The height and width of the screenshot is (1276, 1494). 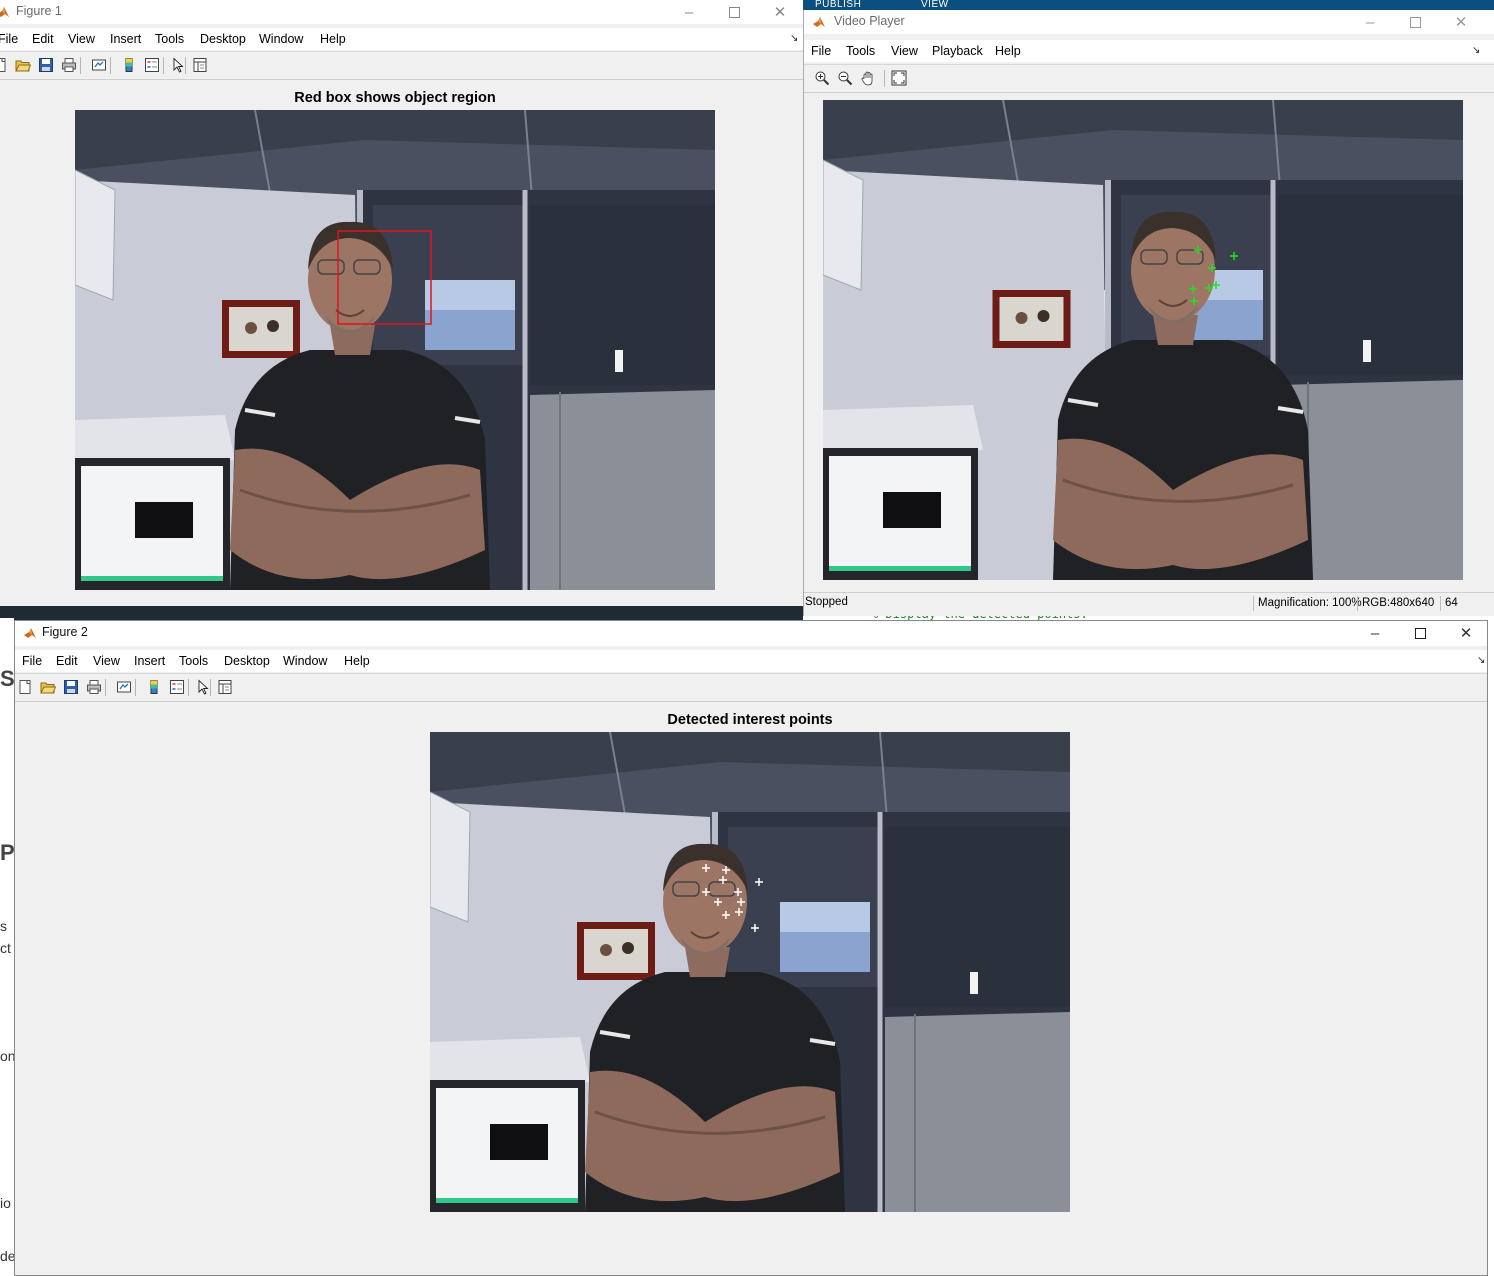 What do you see at coordinates (7, 1056) in the screenshot?
I see `bg-text-fragment: on` at bounding box center [7, 1056].